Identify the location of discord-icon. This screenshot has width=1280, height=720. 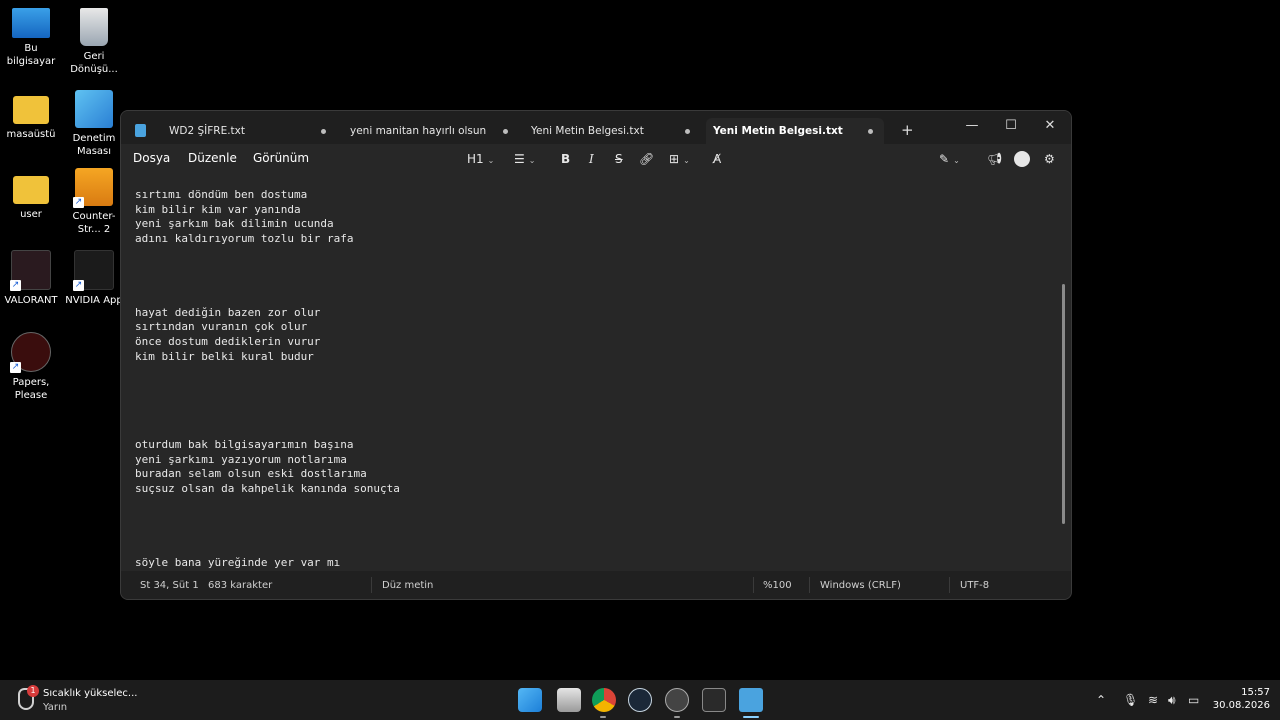
(677, 700).